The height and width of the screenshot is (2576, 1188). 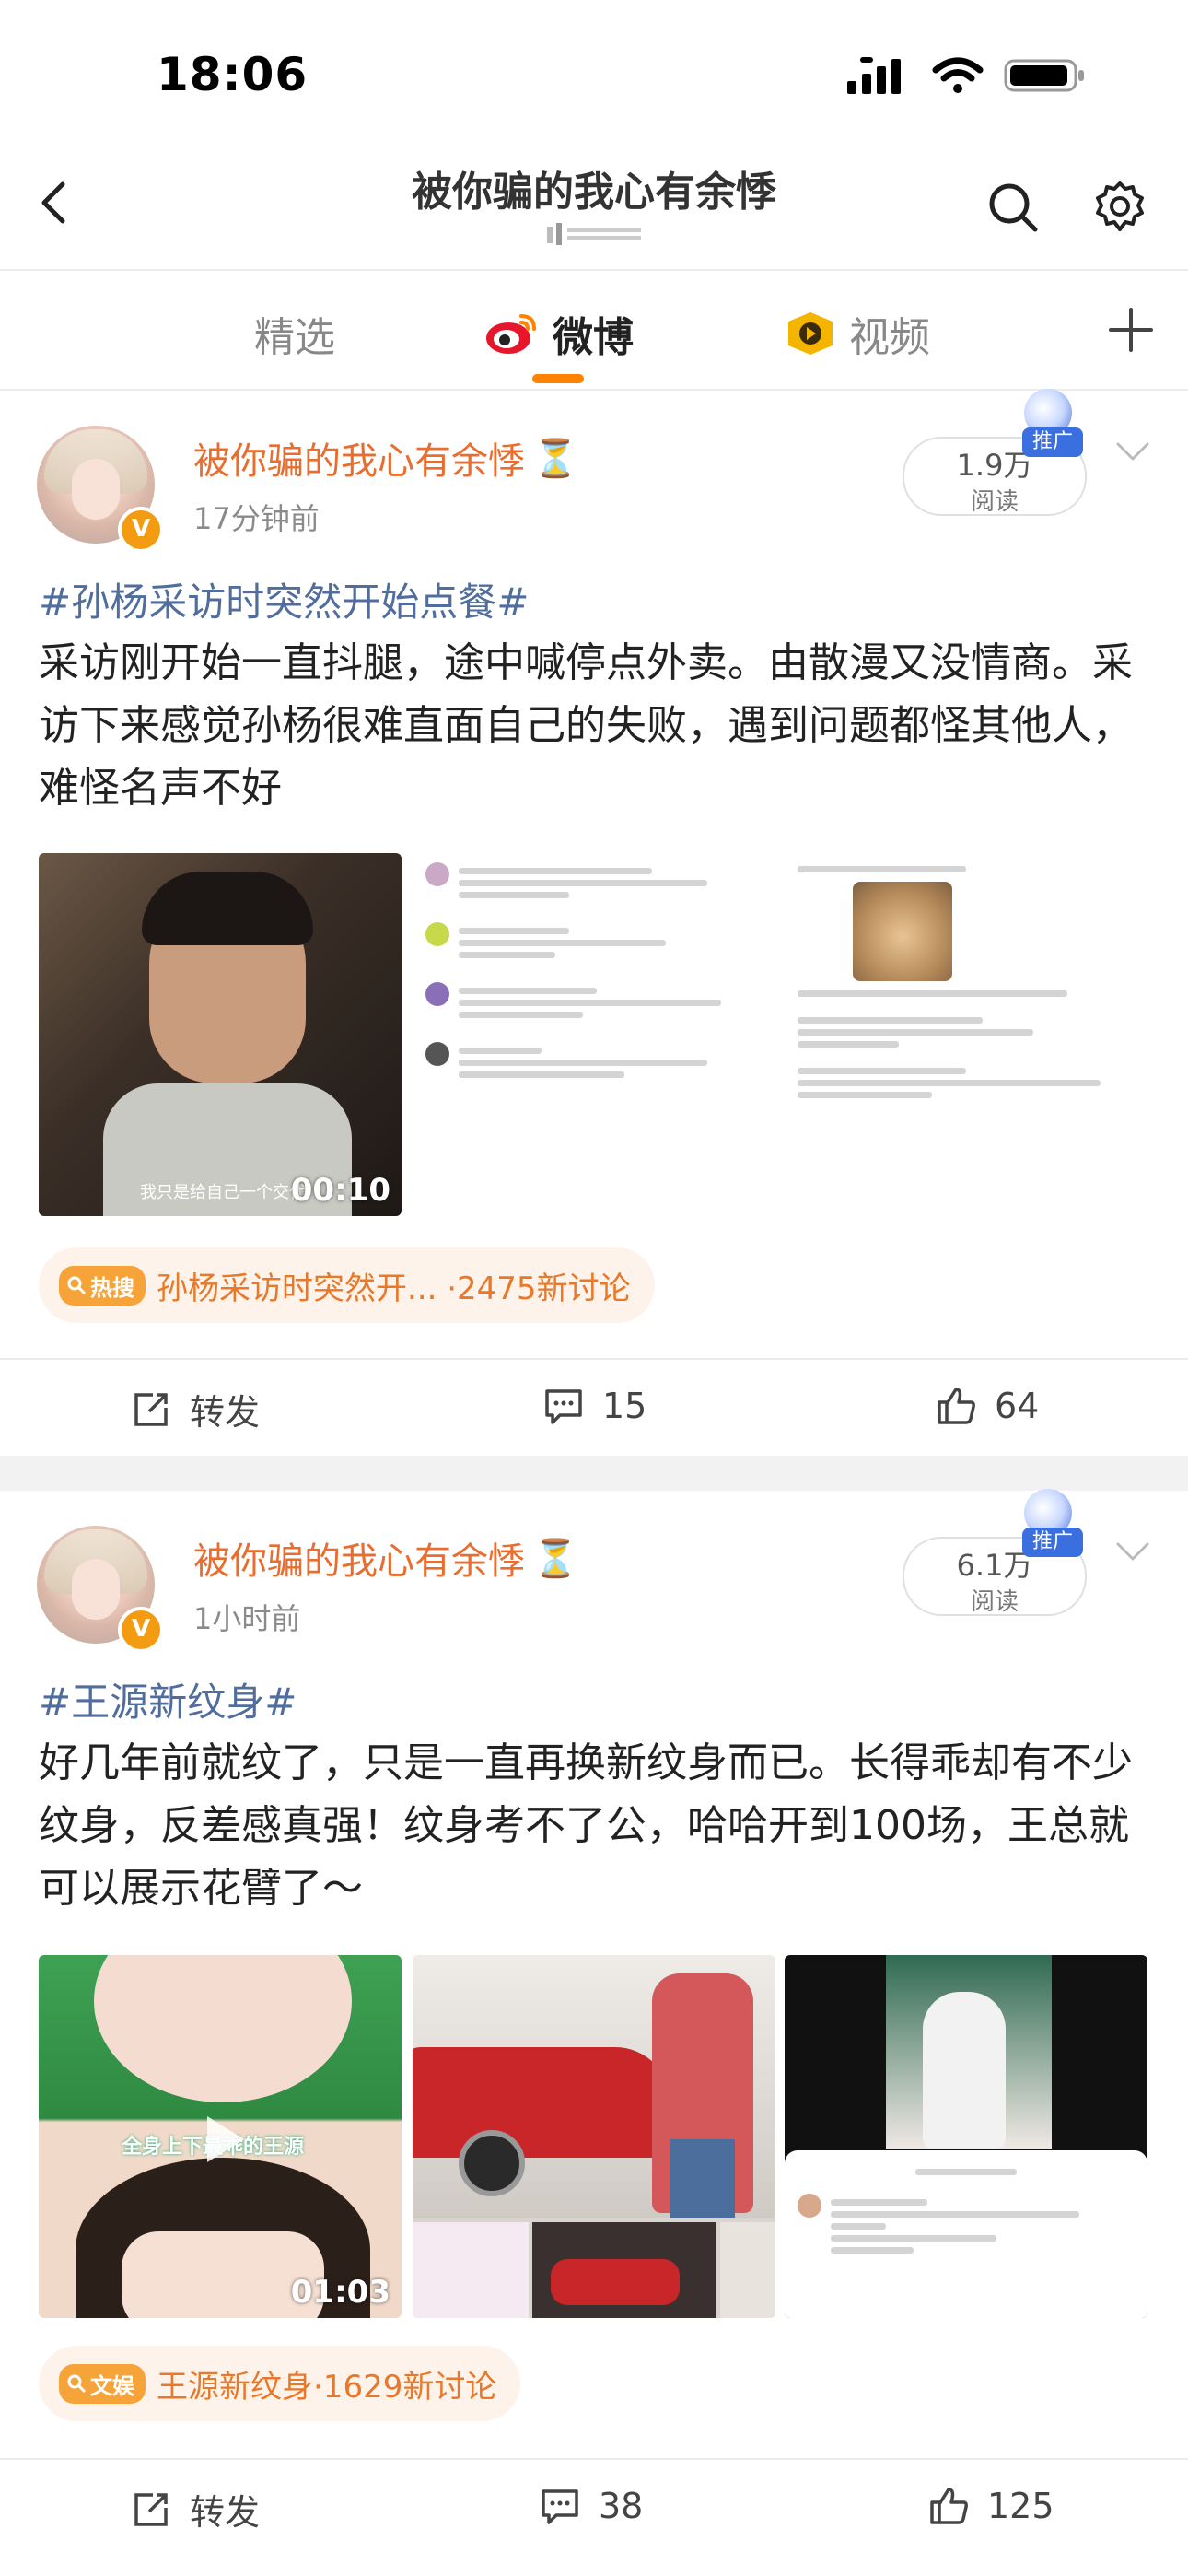 I want to click on tab-featured: 精选, so click(x=294, y=333).